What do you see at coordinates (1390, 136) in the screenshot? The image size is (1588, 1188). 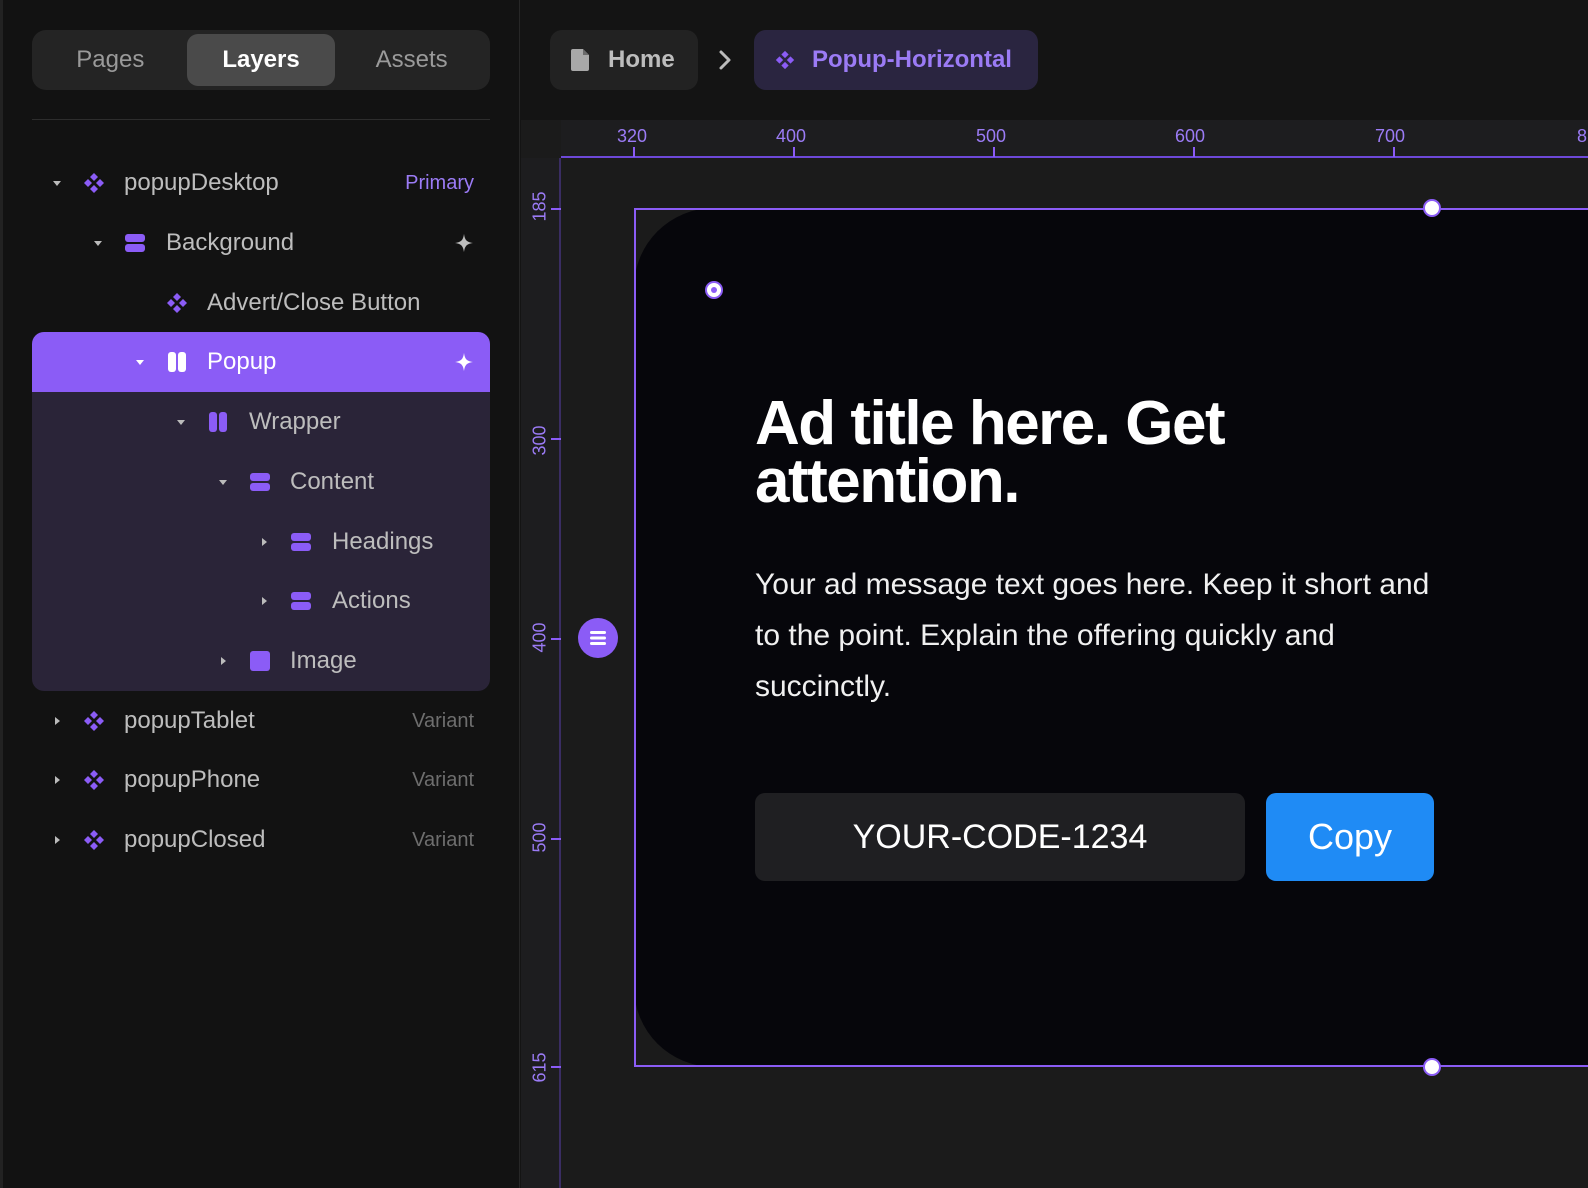 I see `ruler-tick-label: 700` at bounding box center [1390, 136].